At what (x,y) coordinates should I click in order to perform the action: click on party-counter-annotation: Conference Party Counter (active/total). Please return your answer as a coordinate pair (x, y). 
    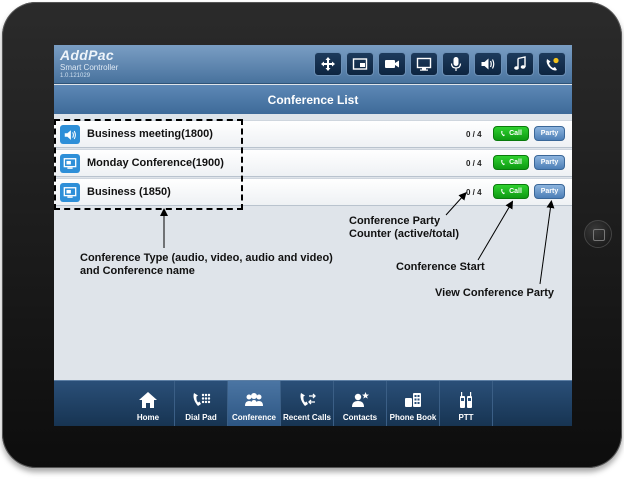
    Looking at the image, I should click on (404, 228).